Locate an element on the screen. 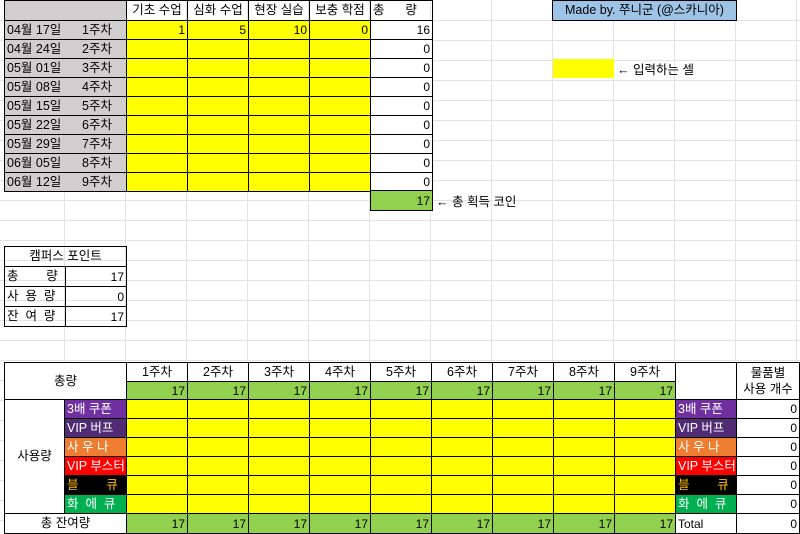 The width and height of the screenshot is (800, 534). header-basic-class: 기초 수업 is located at coordinates (157, 10).